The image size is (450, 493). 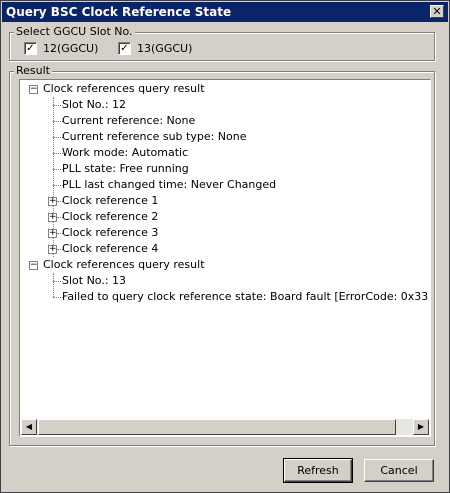 I want to click on scroll-left-button: ◀, so click(x=29, y=427).